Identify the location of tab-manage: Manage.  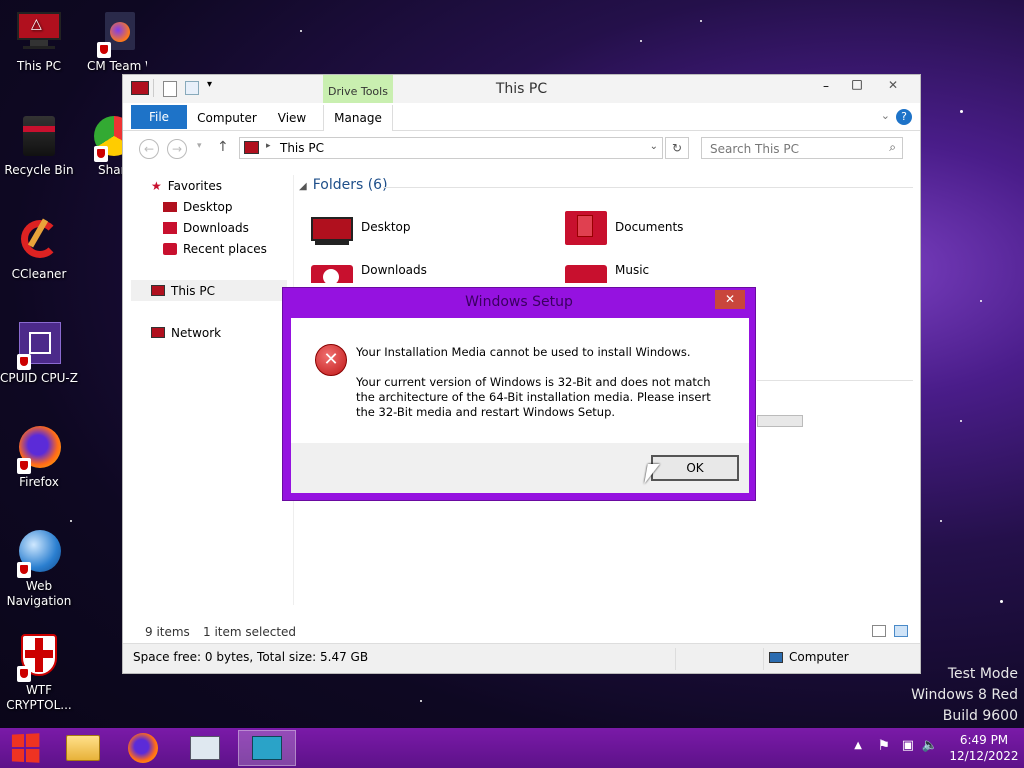
(358, 118).